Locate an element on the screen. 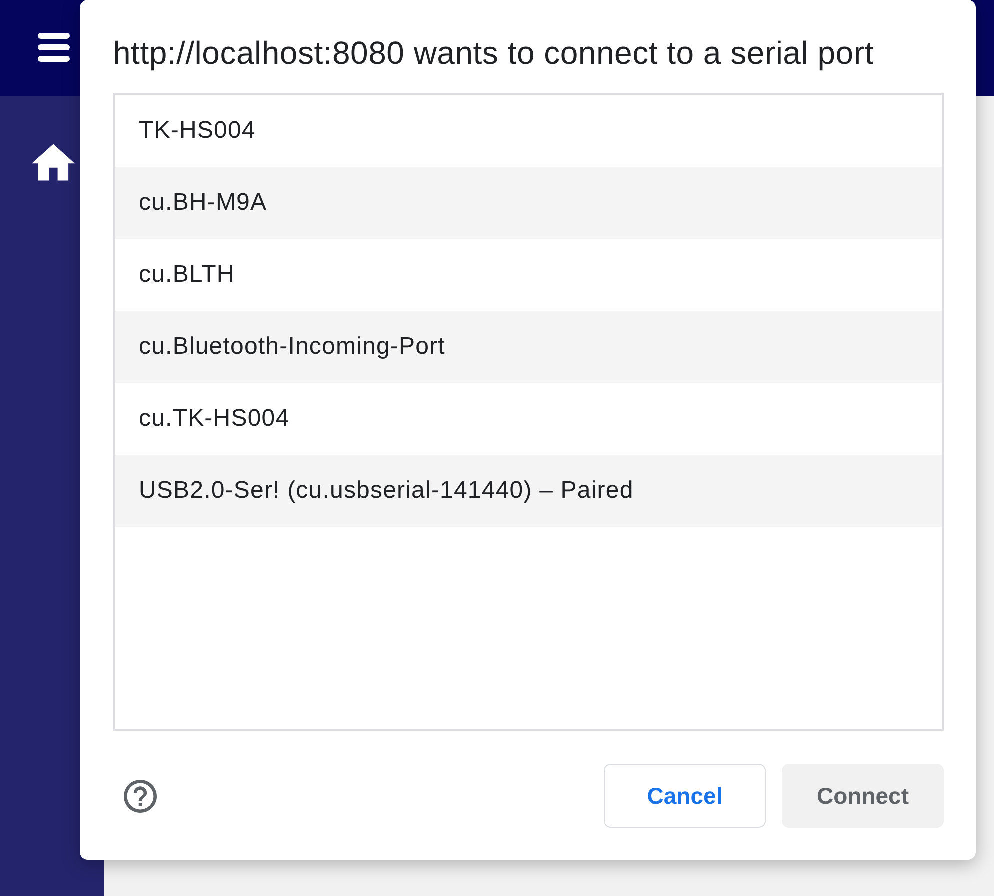 The height and width of the screenshot is (896, 994). help-icon is located at coordinates (140, 796).